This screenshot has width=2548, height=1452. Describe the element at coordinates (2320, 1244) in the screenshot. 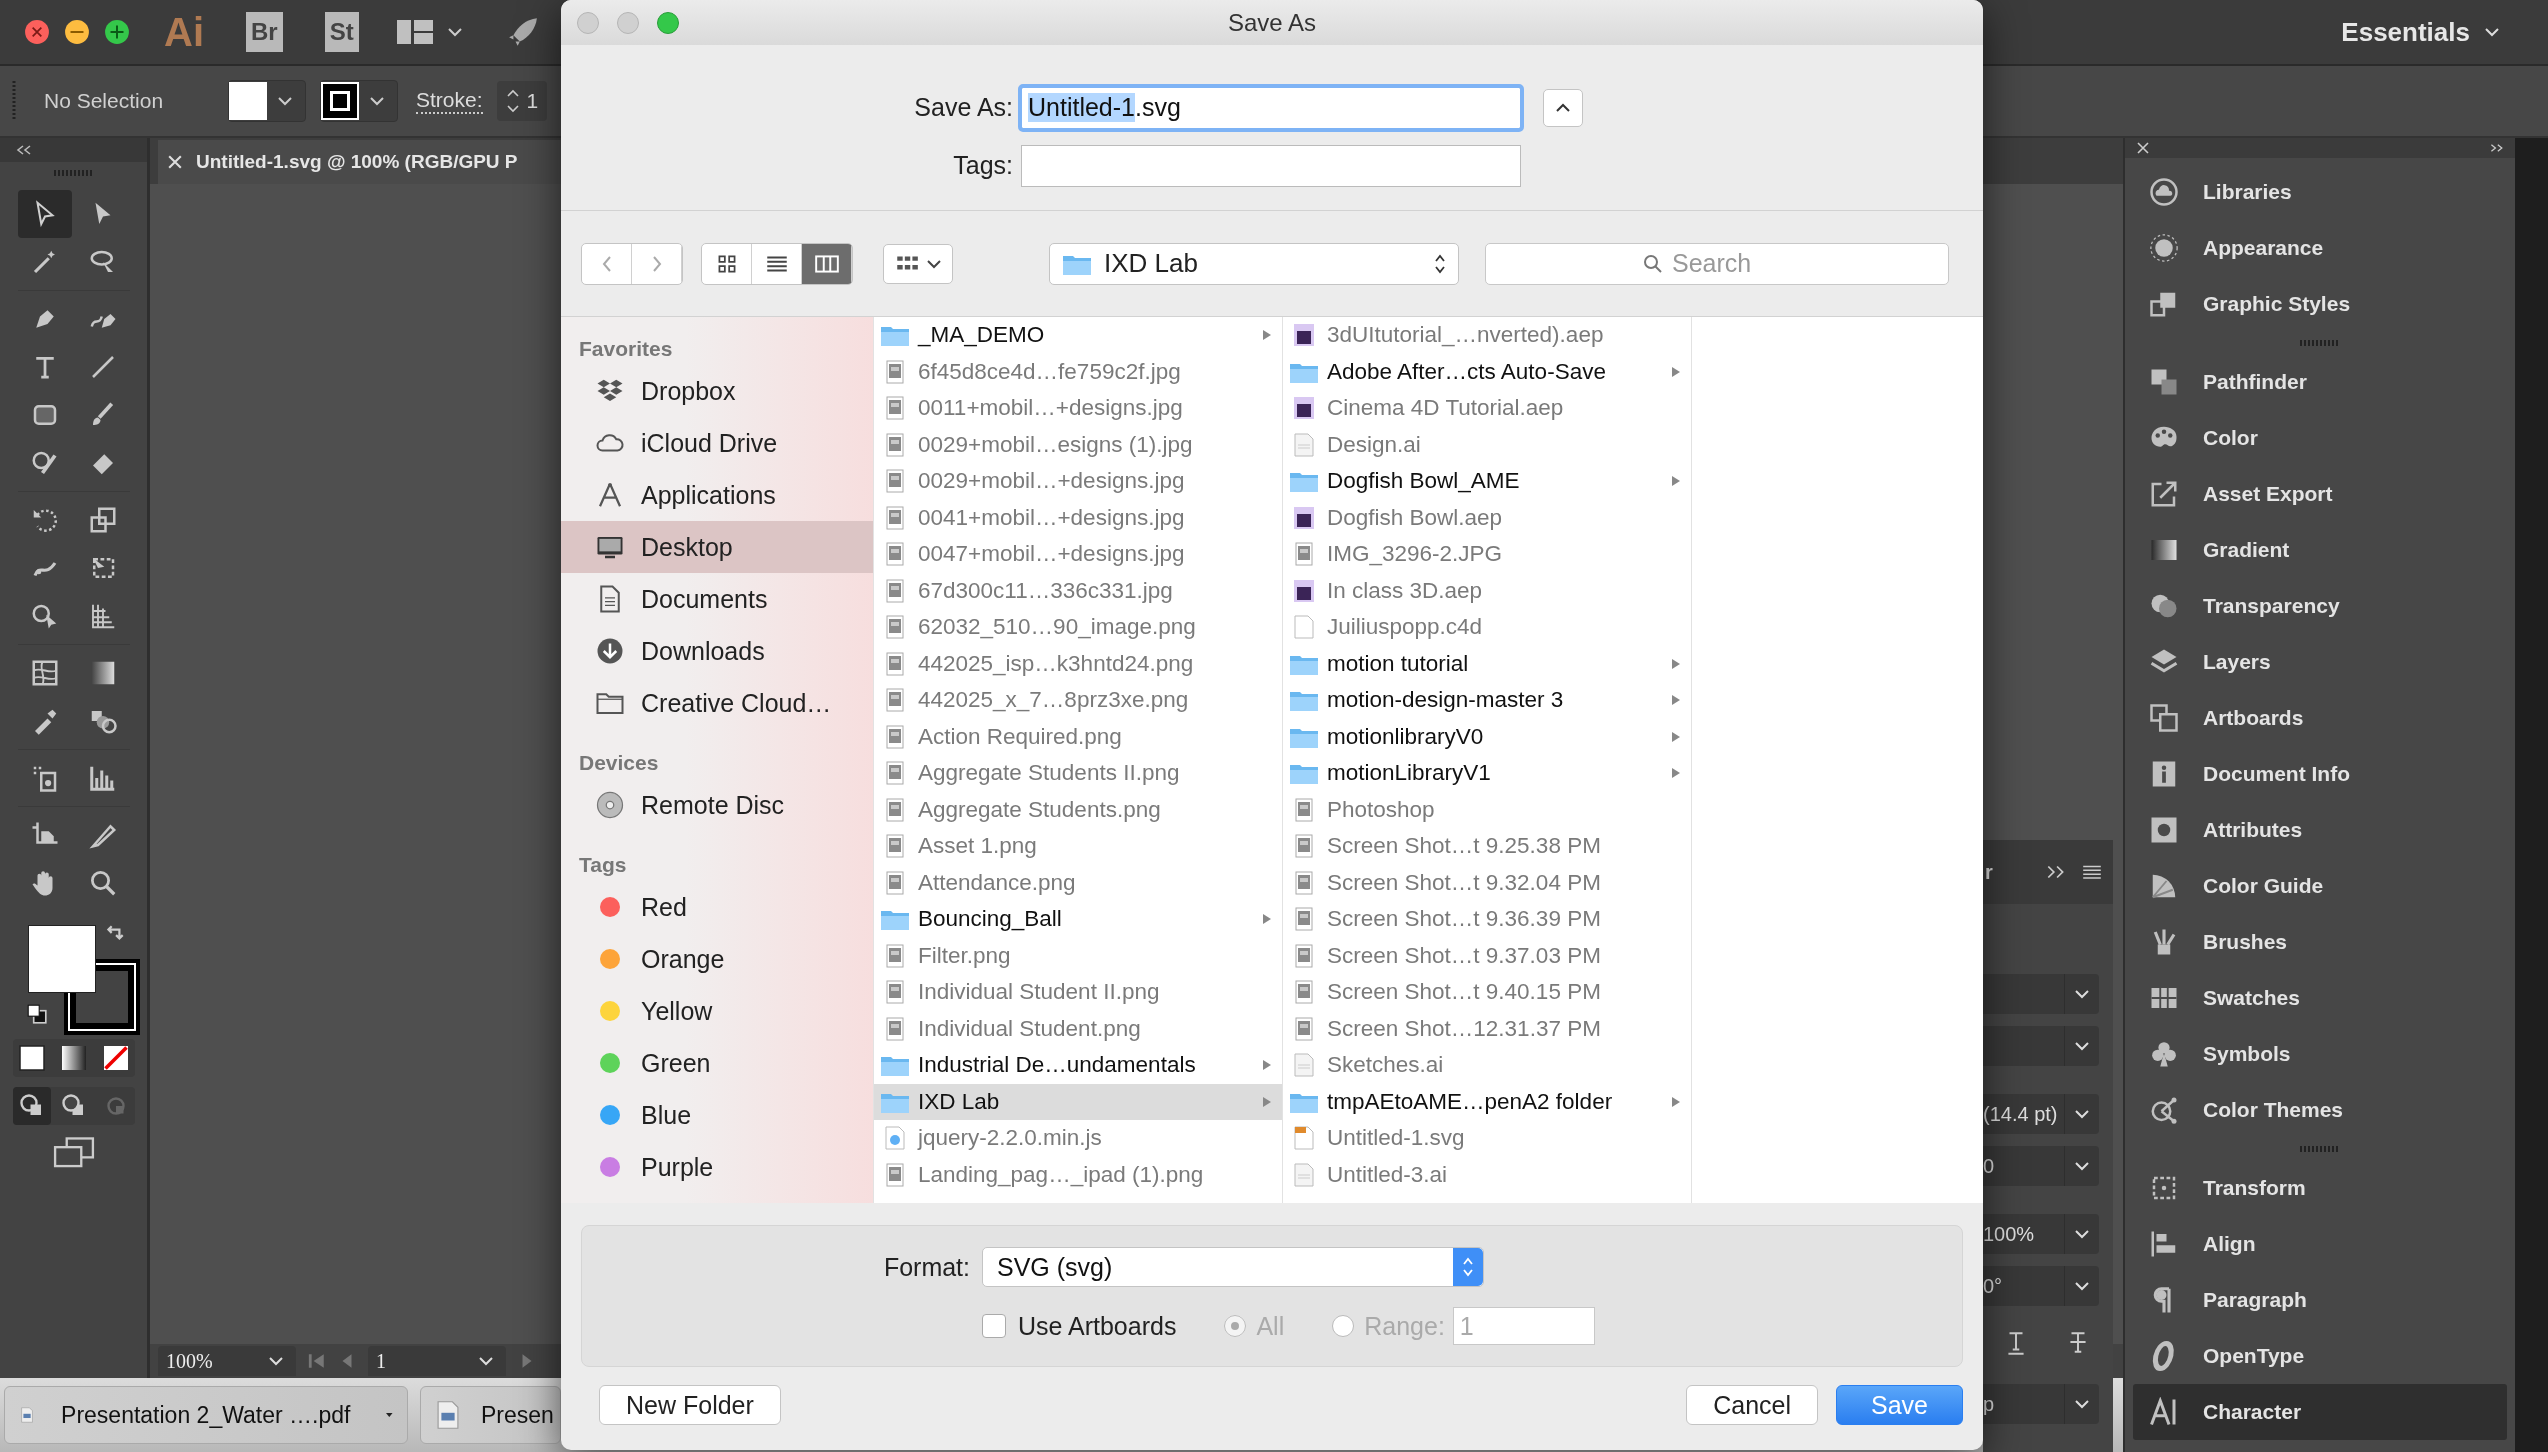

I see `panel-item: Align` at that location.